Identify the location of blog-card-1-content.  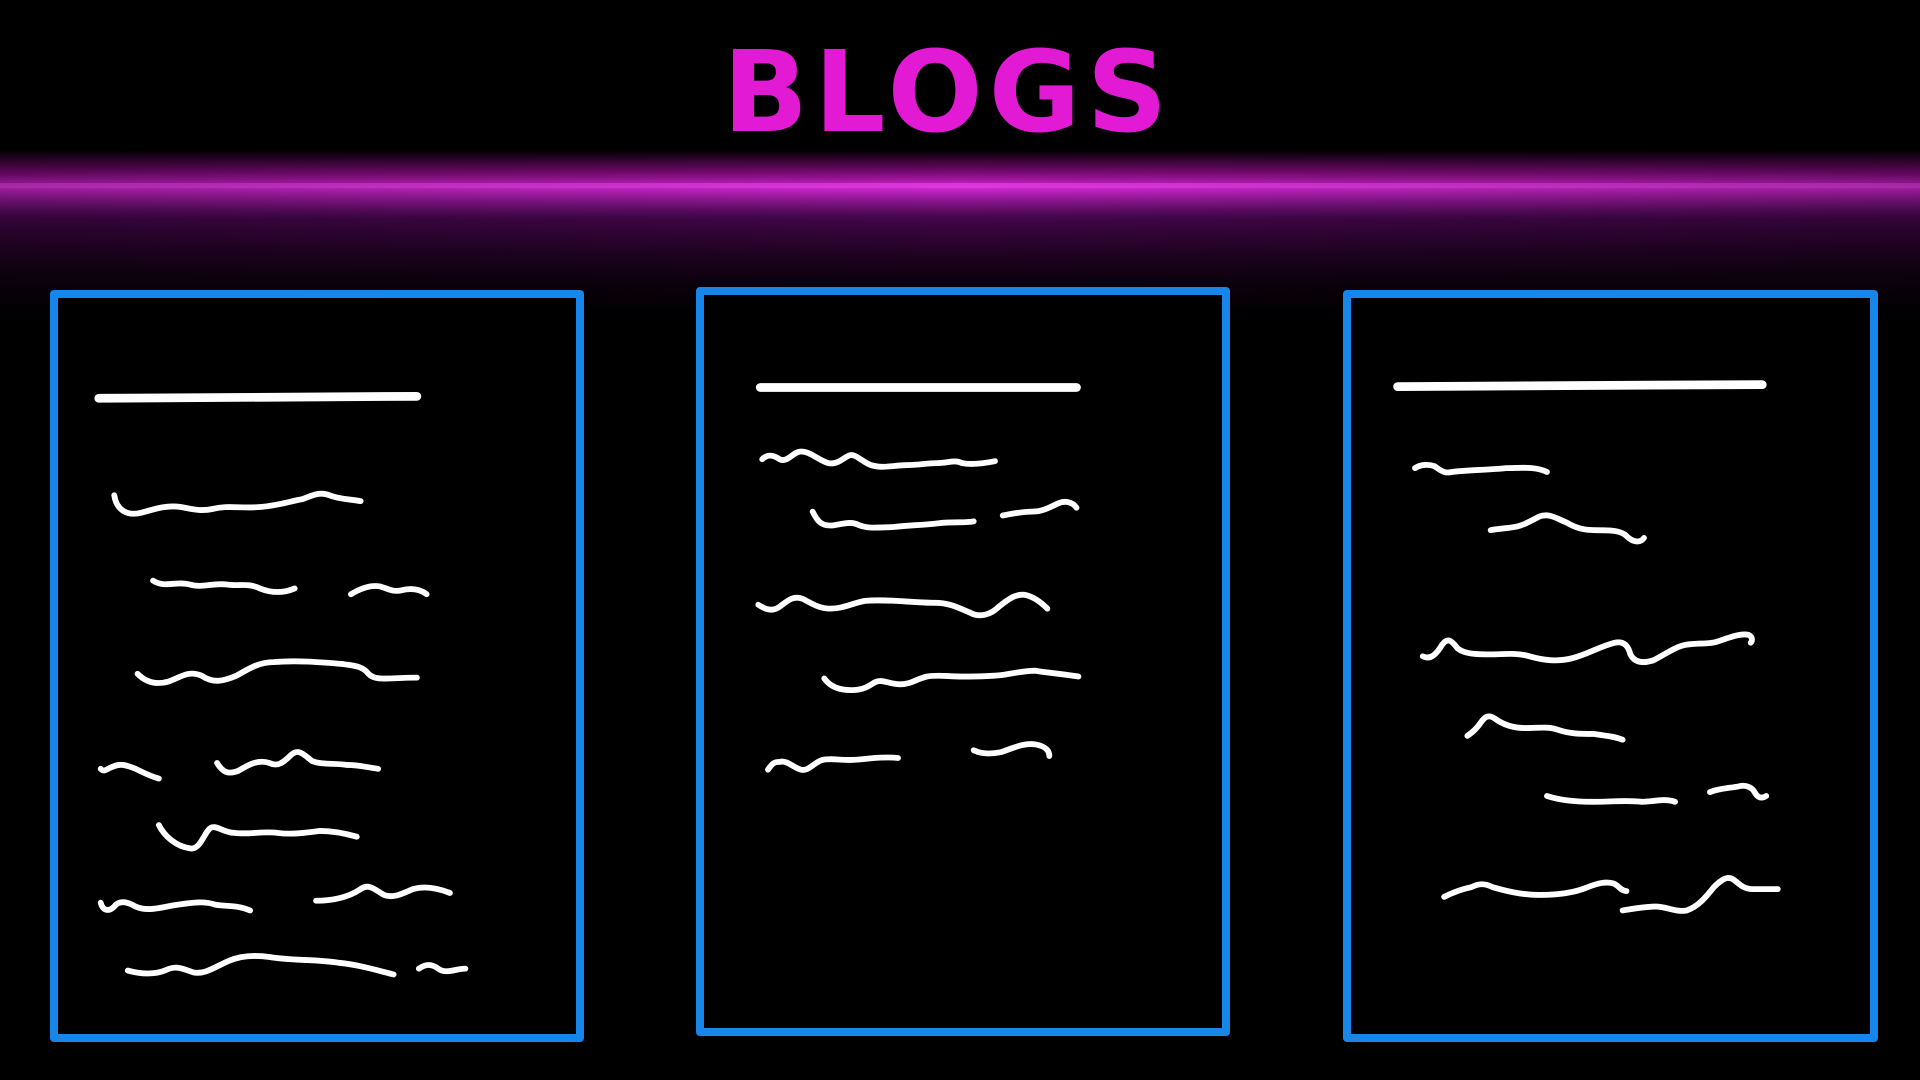
(281, 684).